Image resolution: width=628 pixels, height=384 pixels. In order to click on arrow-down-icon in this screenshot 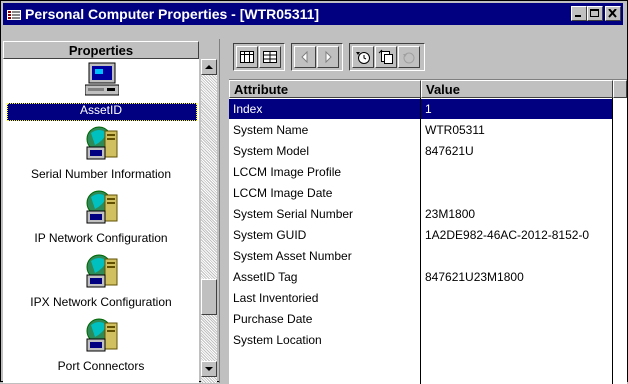, I will do `click(209, 369)`.